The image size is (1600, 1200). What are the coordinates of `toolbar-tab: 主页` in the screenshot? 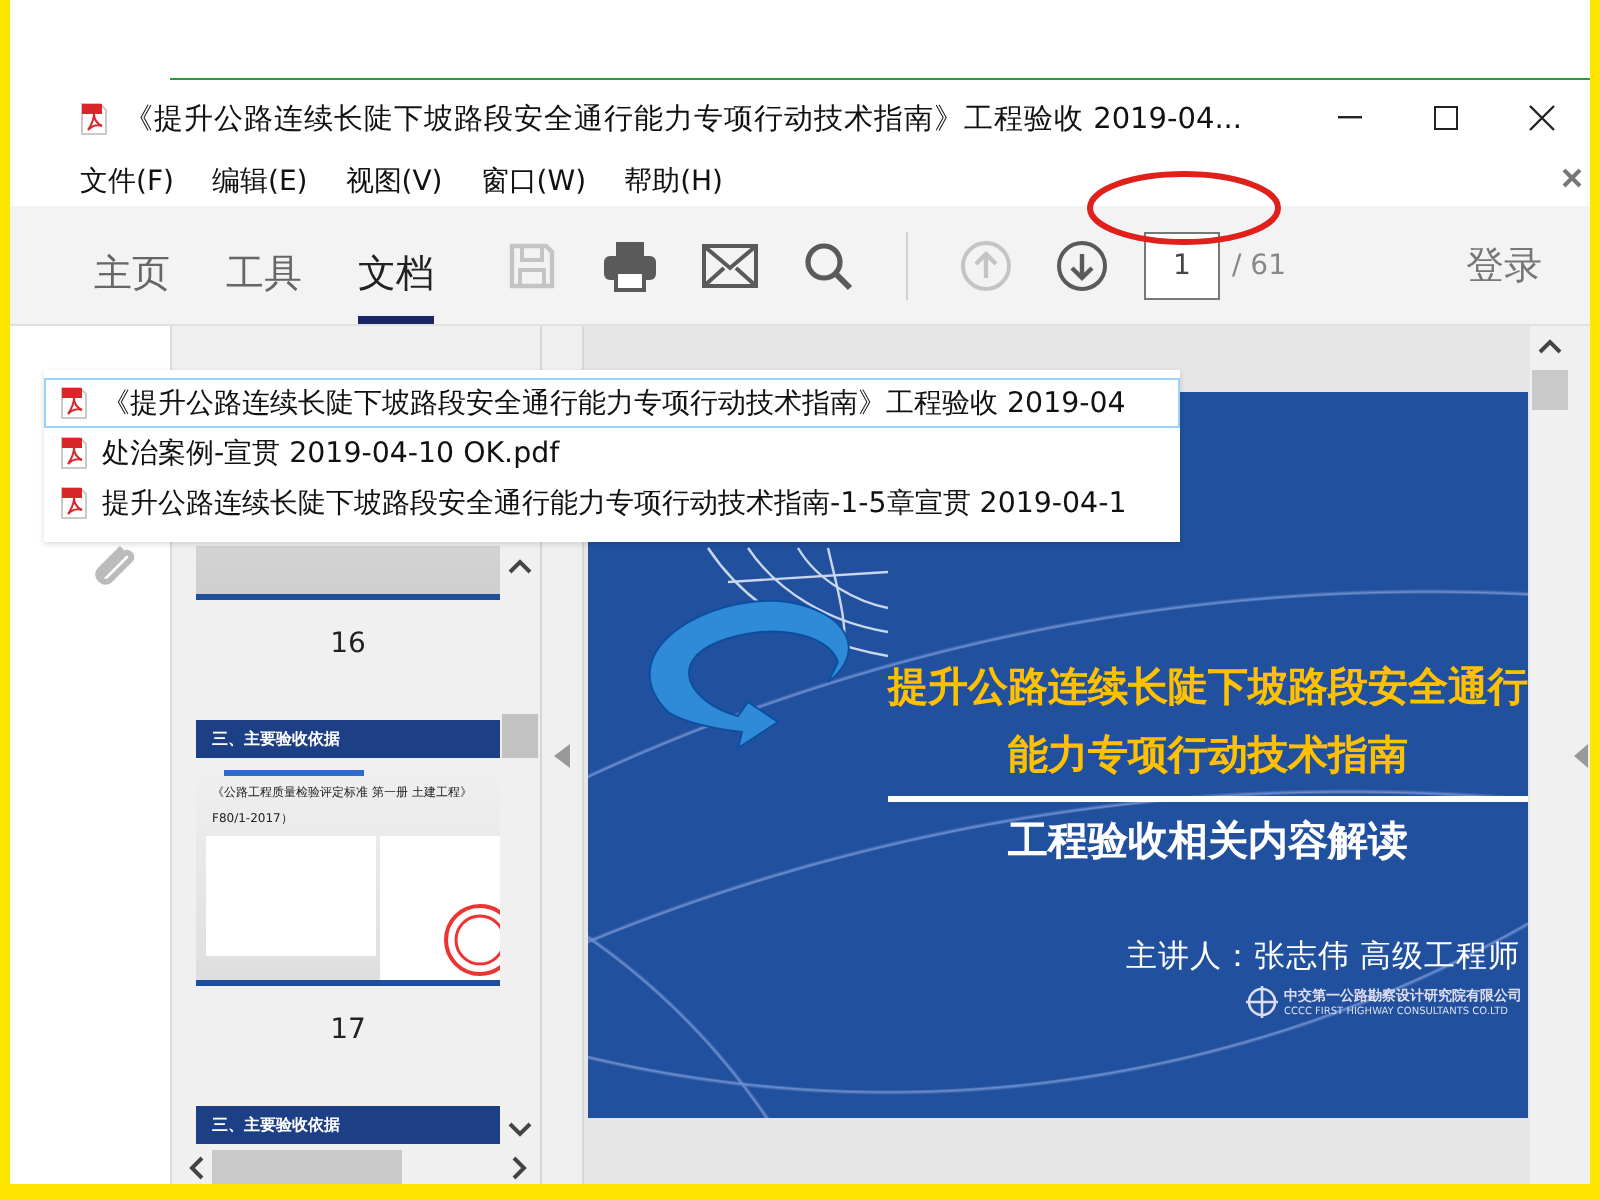 It's located at (132, 265).